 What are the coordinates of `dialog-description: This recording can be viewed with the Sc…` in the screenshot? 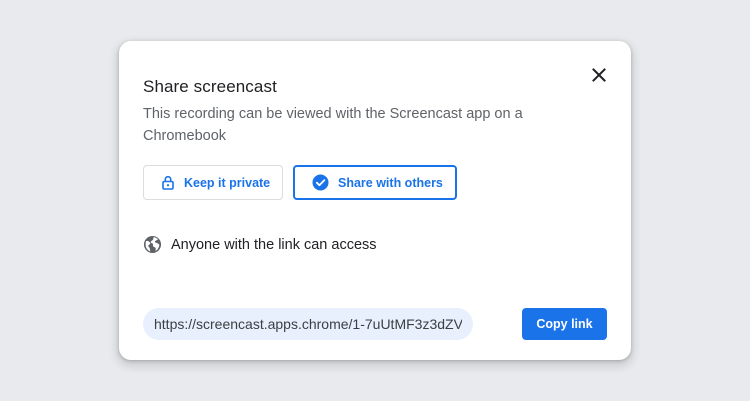 It's located at (333, 125).